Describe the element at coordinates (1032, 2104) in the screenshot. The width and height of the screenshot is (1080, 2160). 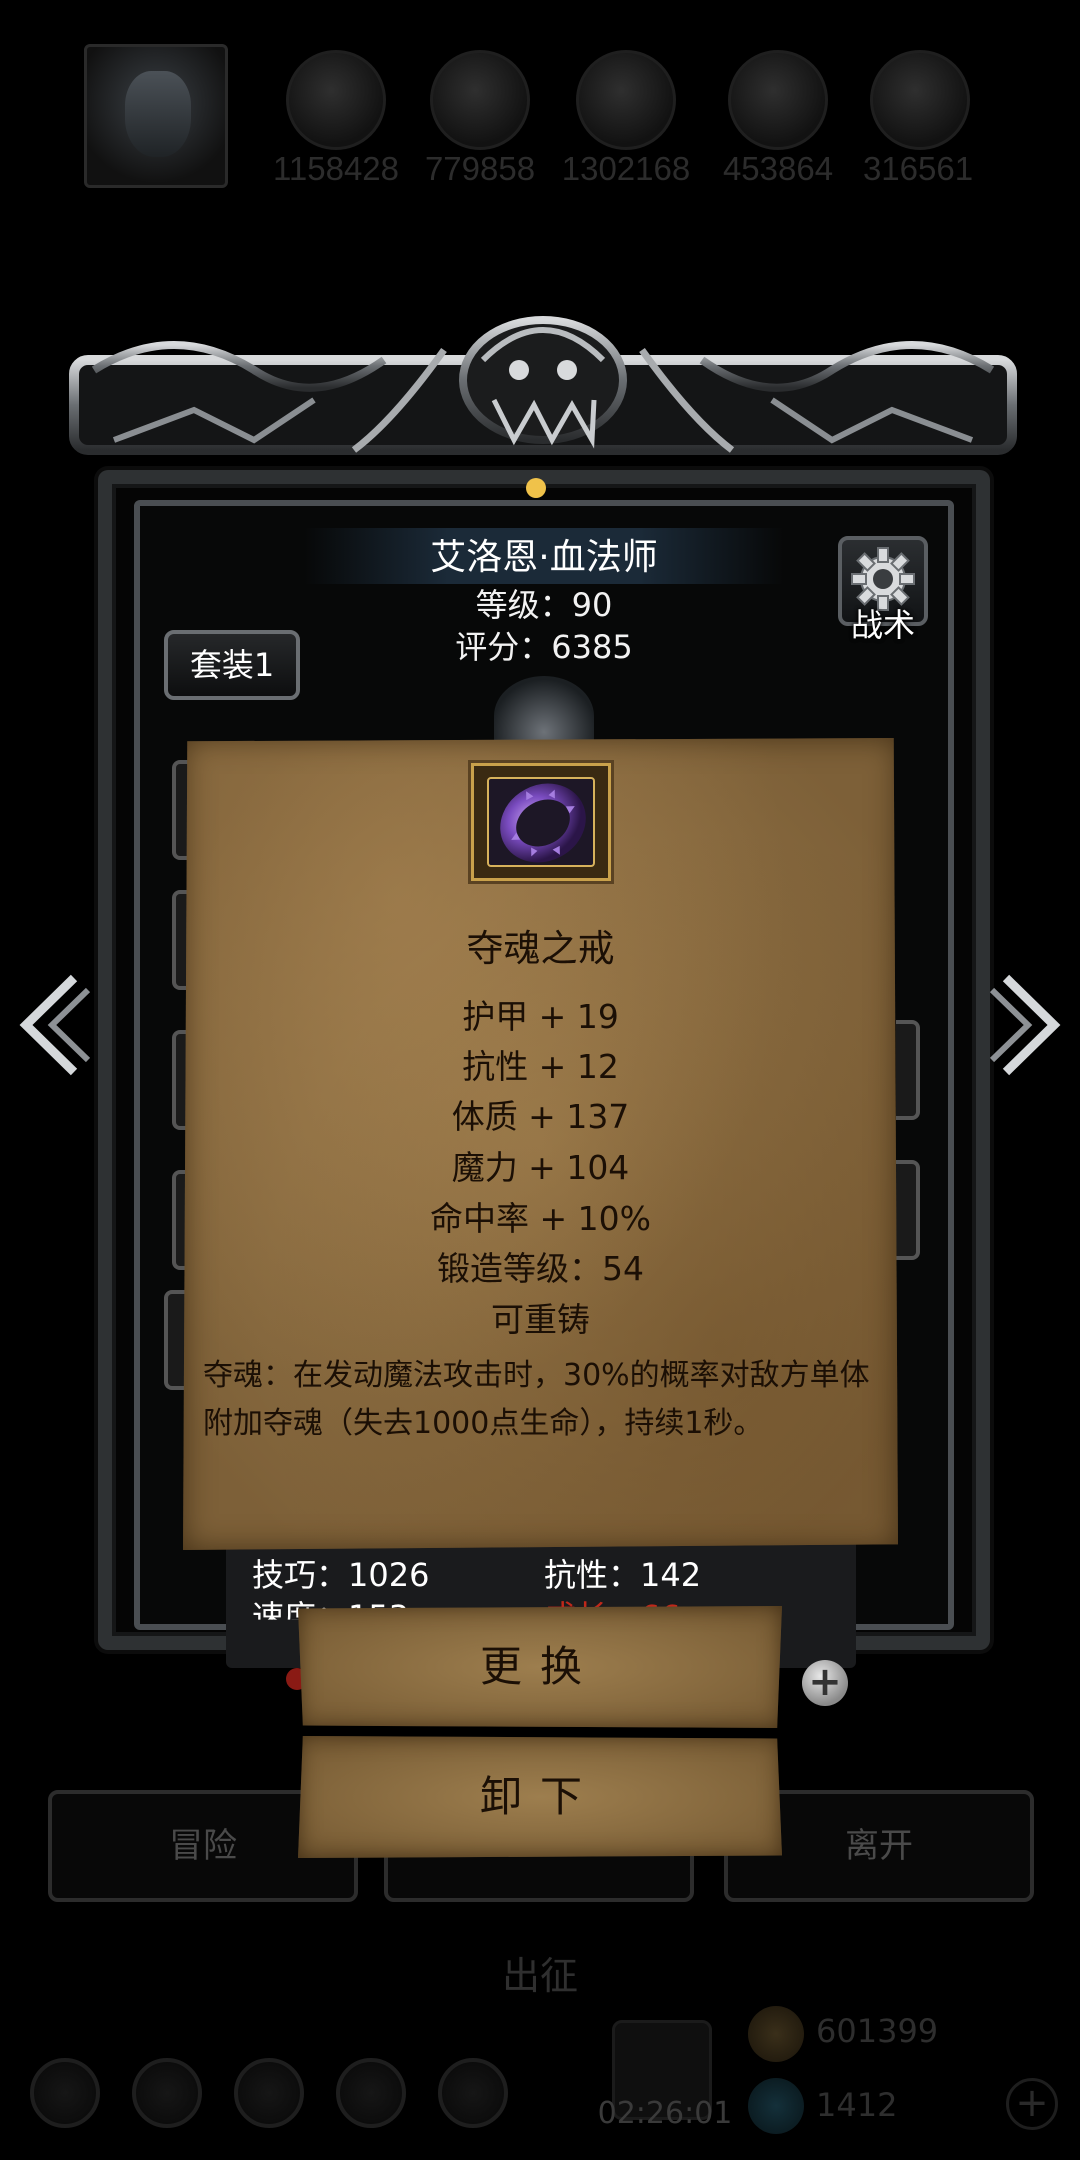
I see `add-currency-button: +` at that location.